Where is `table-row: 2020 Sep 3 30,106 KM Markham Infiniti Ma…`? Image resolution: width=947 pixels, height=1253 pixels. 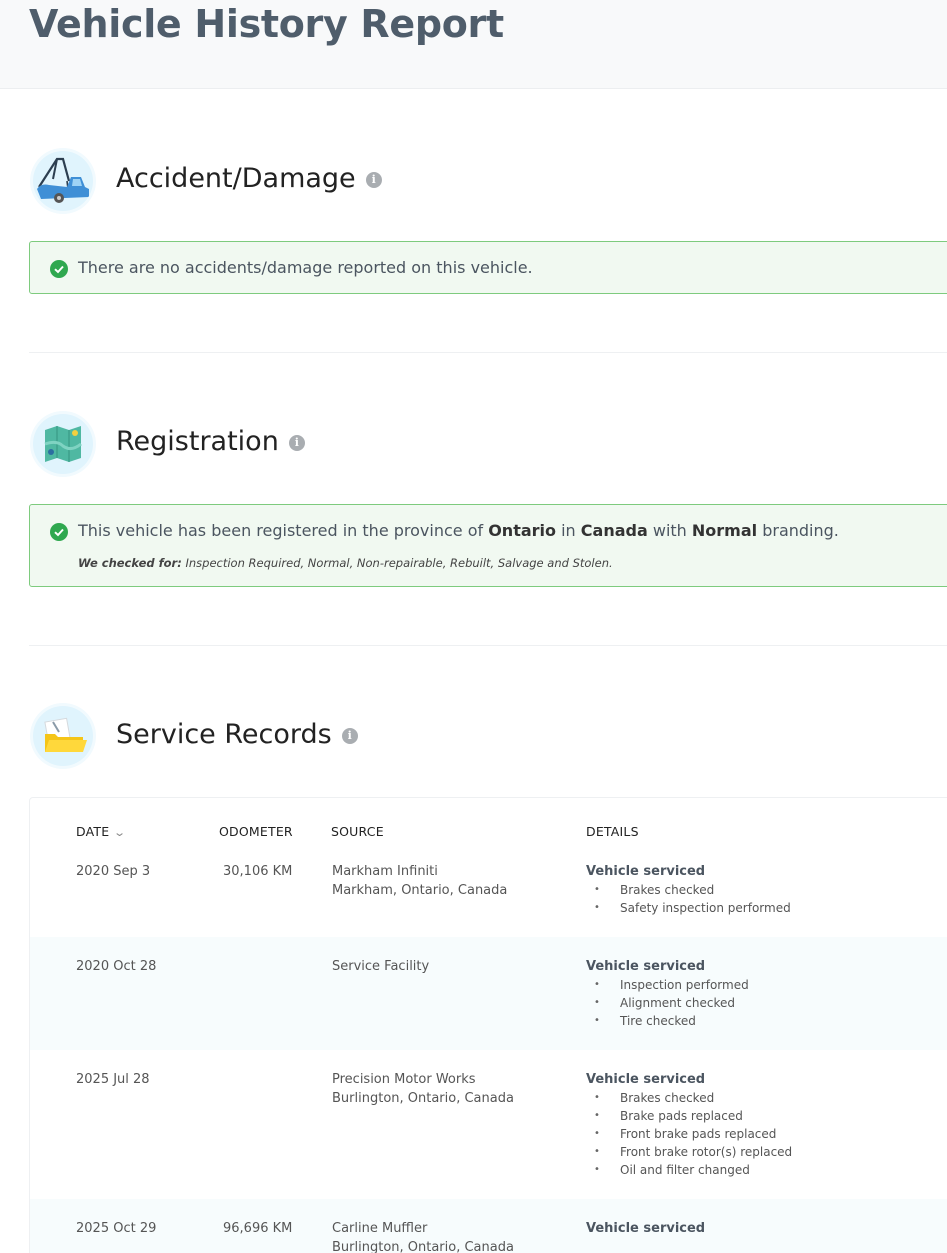
table-row: 2020 Sep 3 30,106 KM Markham Infiniti Ma… is located at coordinates (488, 896).